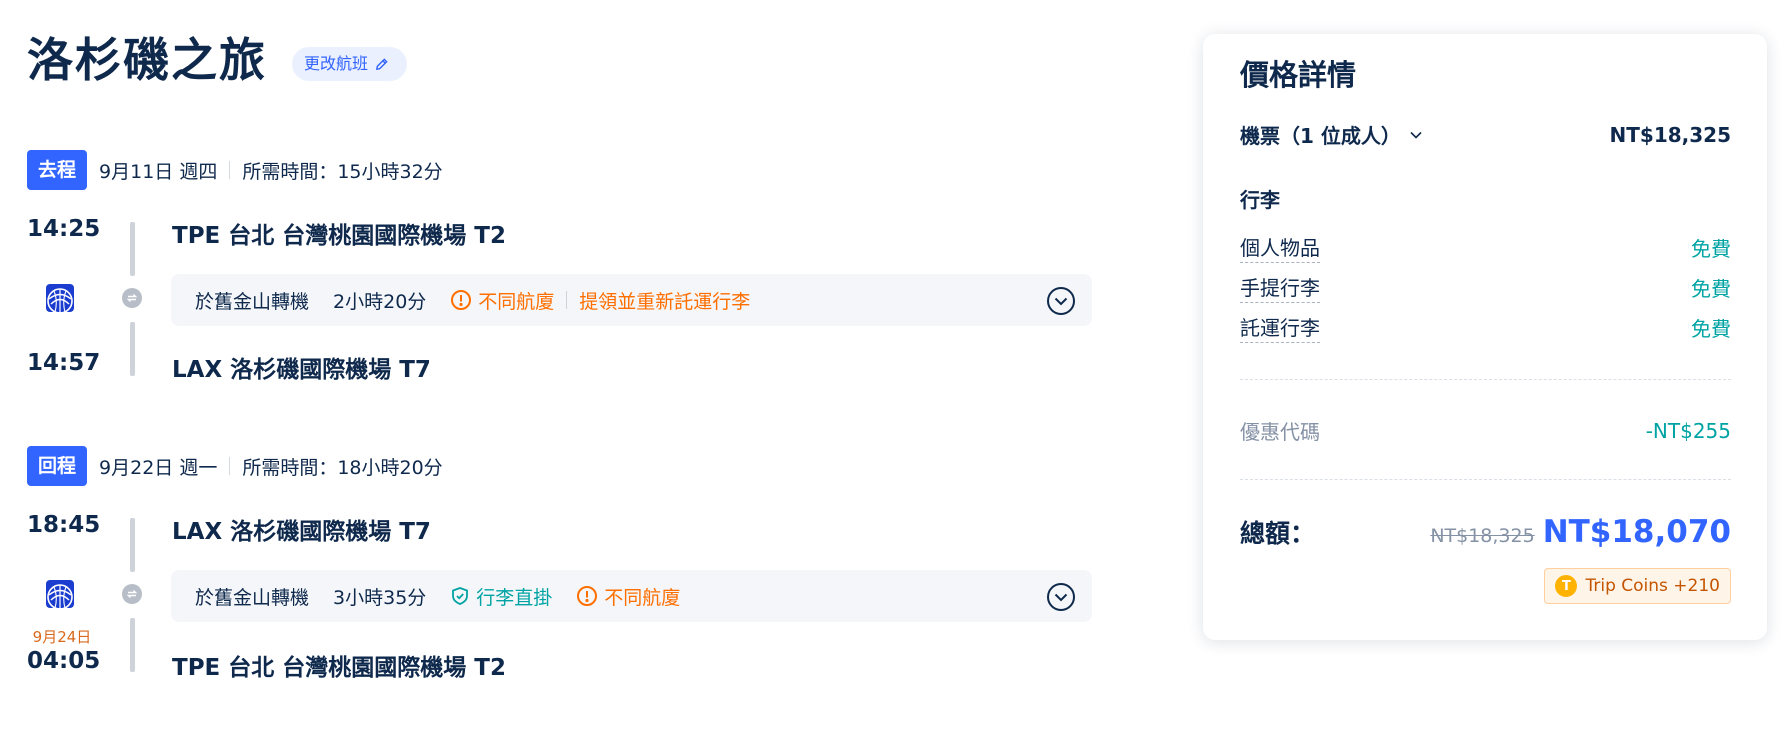 This screenshot has width=1788, height=740. I want to click on original-total: NT$18,325, so click(1482, 536).